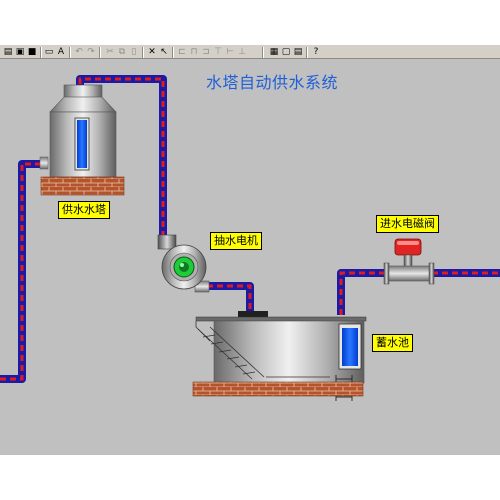  What do you see at coordinates (274, 52) in the screenshot?
I see `grid-icon: ▦` at bounding box center [274, 52].